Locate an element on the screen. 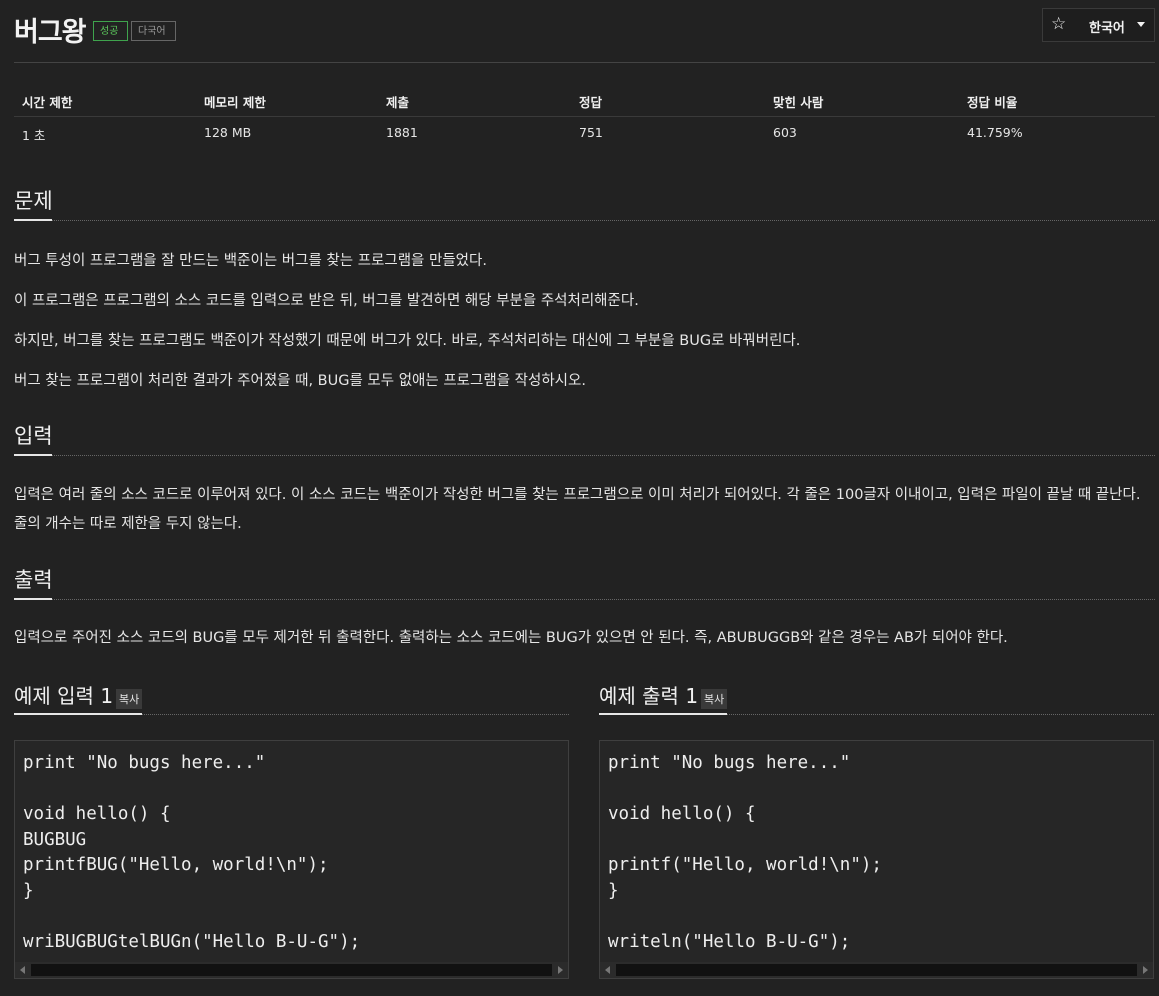  value-submissions: 1881 is located at coordinates (402, 132).